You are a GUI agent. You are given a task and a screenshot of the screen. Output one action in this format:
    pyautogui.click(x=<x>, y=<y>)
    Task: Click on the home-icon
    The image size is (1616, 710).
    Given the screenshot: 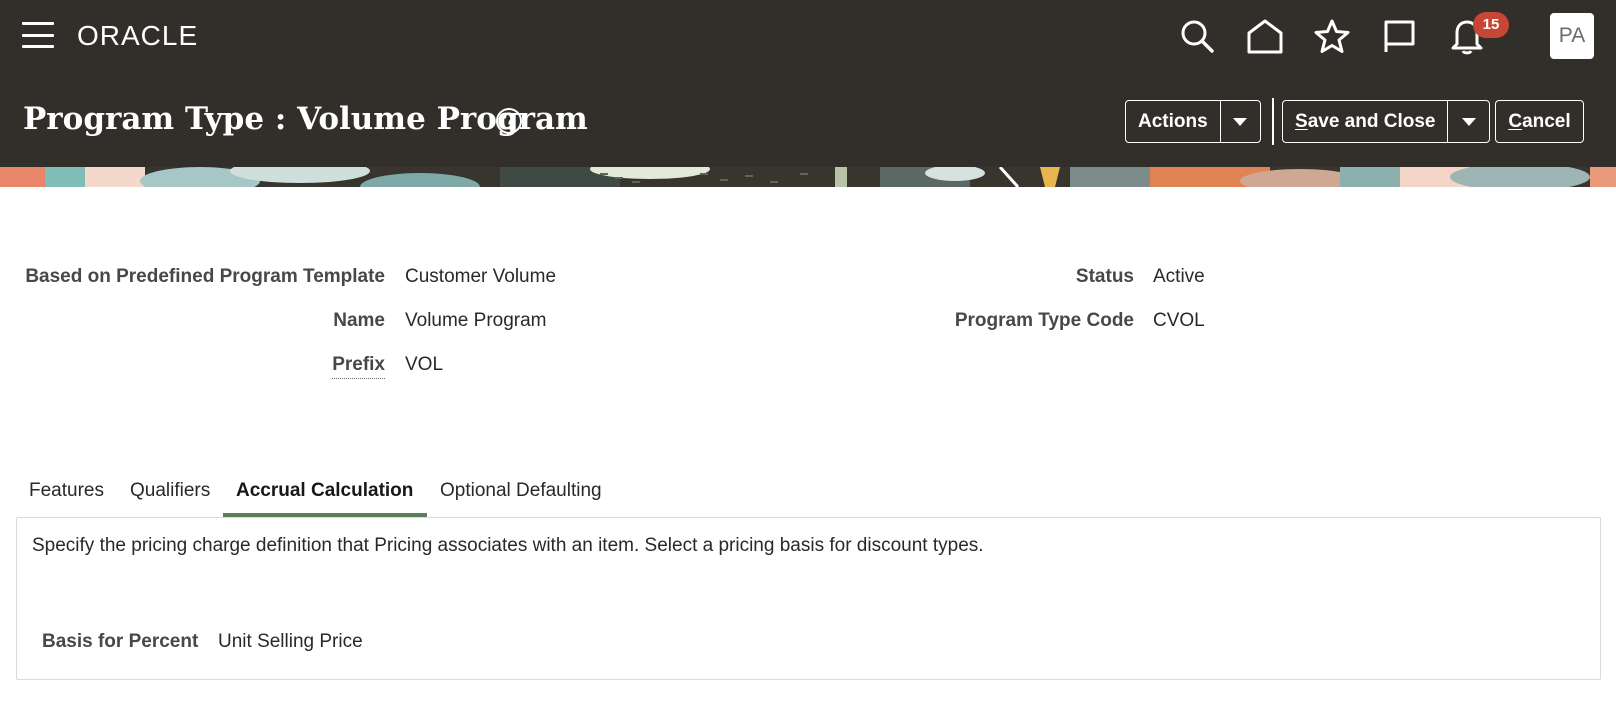 What is the action you would take?
    pyautogui.click(x=1265, y=36)
    